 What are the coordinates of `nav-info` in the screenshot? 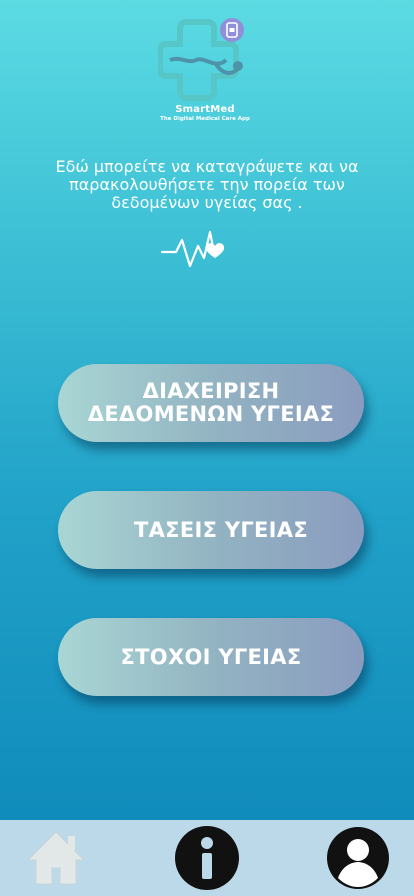 It's located at (207, 858).